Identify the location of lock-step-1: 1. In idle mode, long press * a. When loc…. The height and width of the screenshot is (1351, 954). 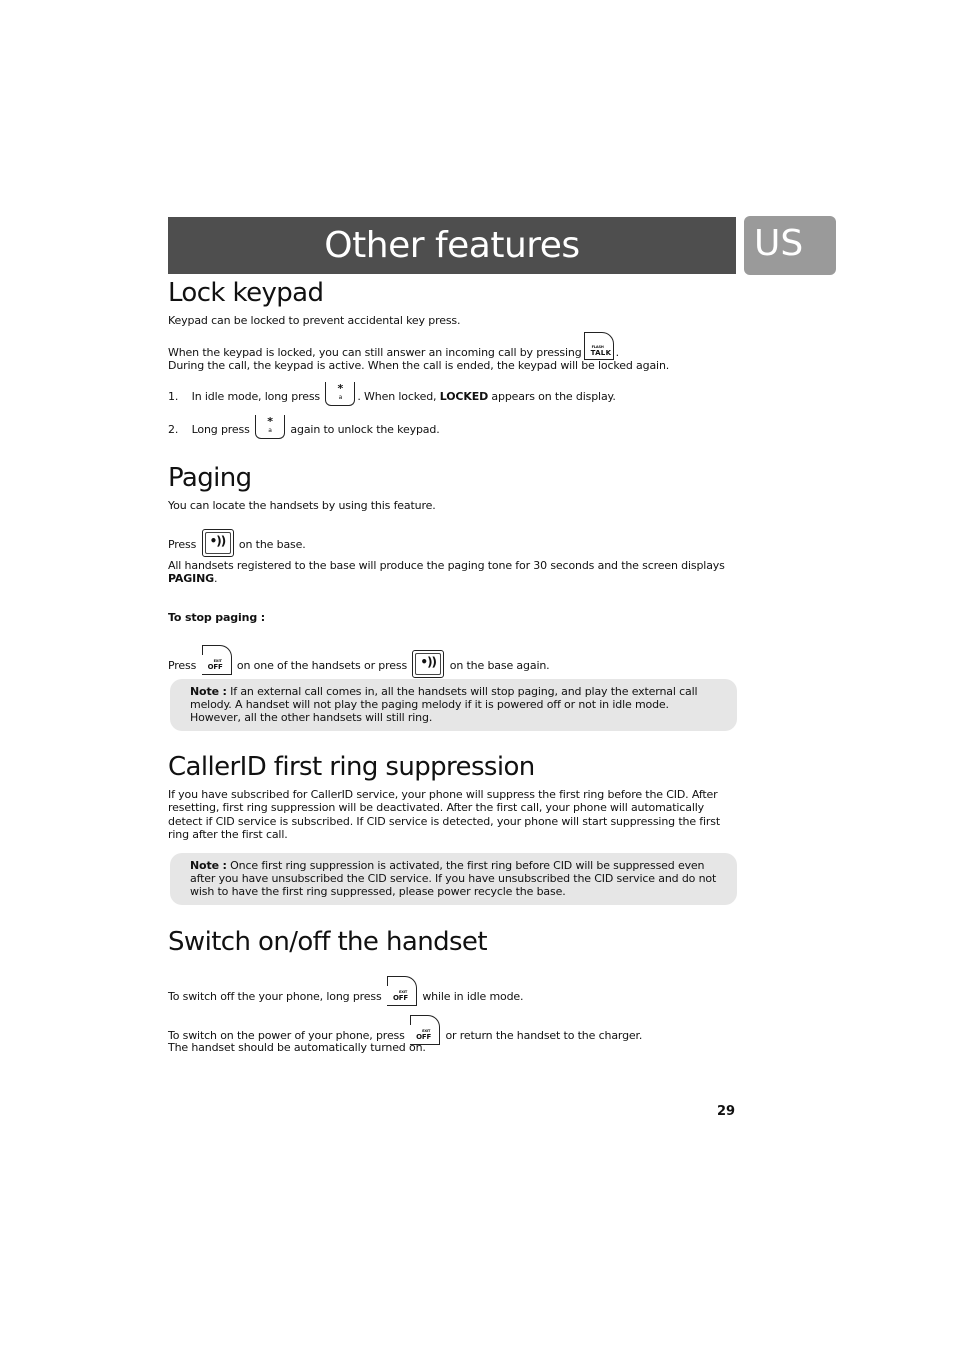
(392, 394).